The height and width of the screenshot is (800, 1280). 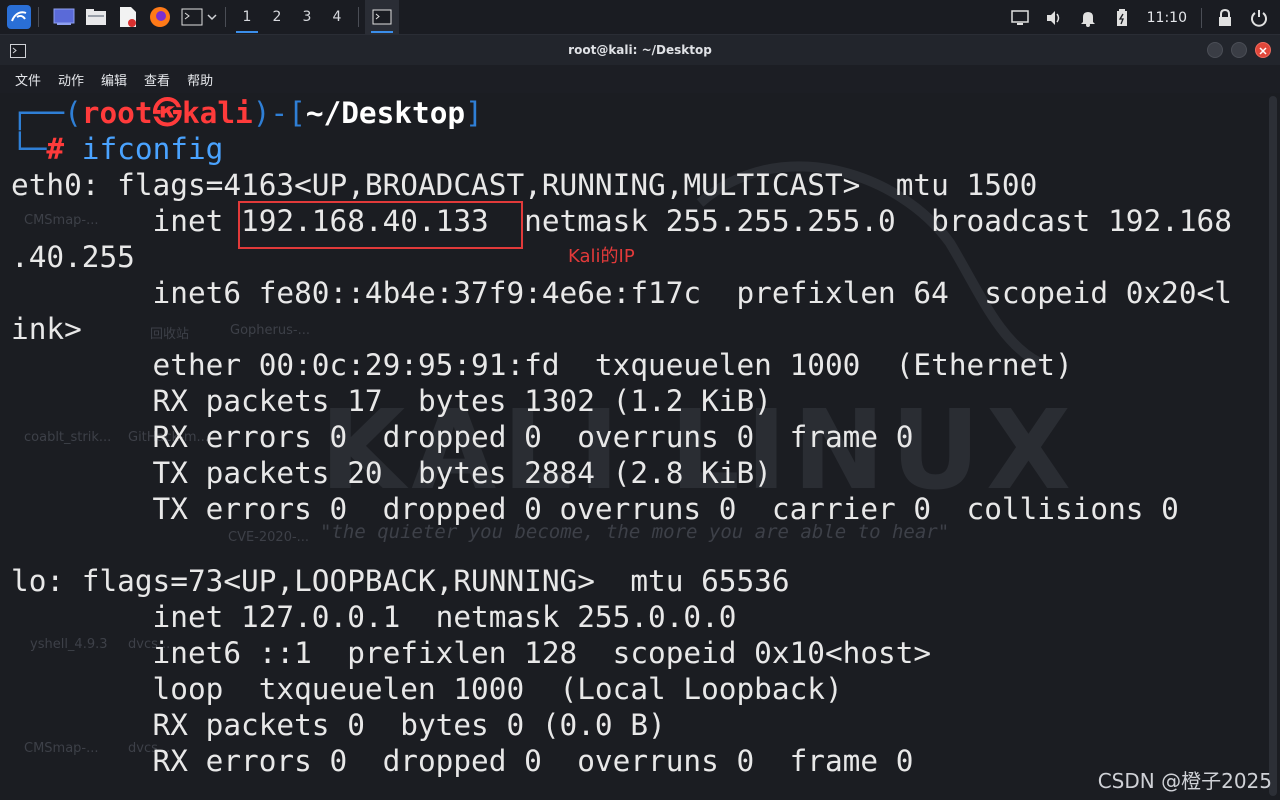 I want to click on workspace-3: 3, so click(x=307, y=17).